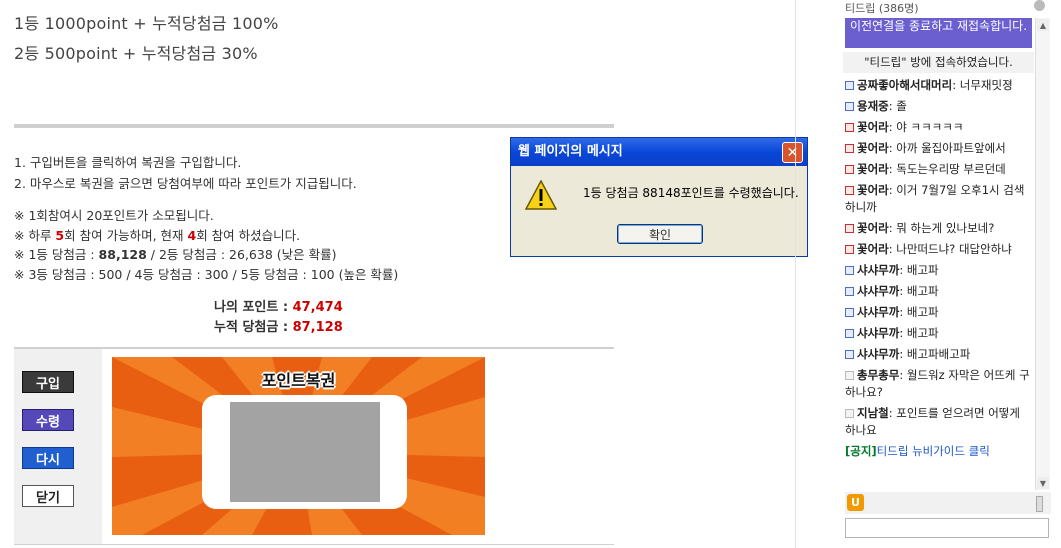  What do you see at coordinates (126, 235) in the screenshot?
I see `rule-limit-mid: 회 참여 가능하며, 현재` at bounding box center [126, 235].